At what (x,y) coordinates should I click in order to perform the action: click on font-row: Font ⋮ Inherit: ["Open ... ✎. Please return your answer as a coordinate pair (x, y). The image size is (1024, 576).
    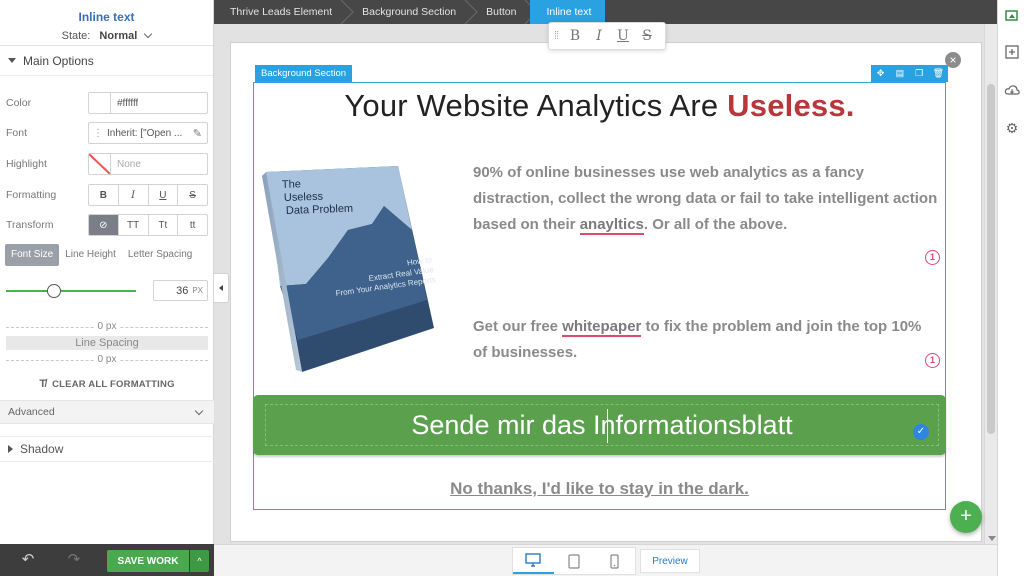
    Looking at the image, I should click on (107, 133).